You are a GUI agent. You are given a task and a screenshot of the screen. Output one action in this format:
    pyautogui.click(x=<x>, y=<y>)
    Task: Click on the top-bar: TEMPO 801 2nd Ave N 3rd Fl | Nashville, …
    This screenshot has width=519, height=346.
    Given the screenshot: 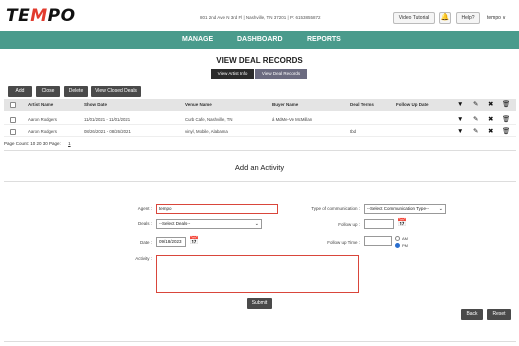 What is the action you would take?
    pyautogui.click(x=259, y=15)
    